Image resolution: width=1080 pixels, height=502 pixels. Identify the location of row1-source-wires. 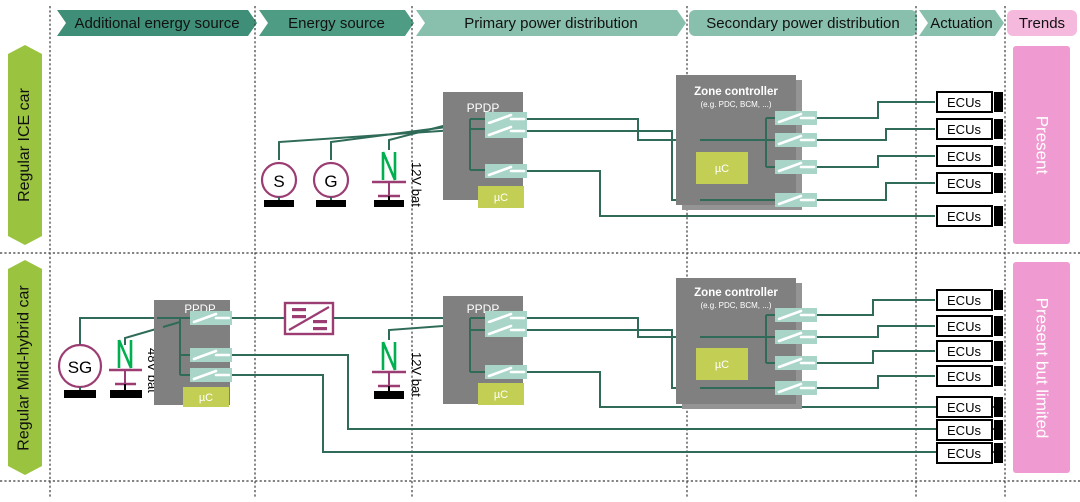
(374, 139).